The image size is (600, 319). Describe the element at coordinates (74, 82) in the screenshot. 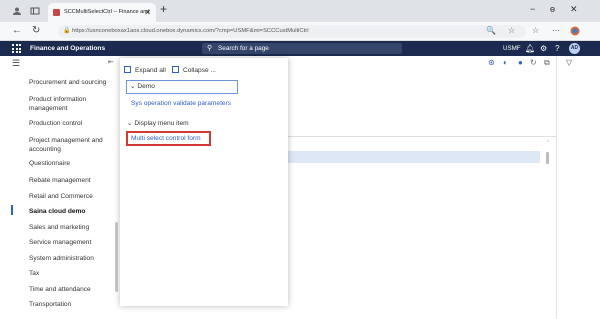

I see `nav-item-procurement: Procurement and sourcing` at that location.